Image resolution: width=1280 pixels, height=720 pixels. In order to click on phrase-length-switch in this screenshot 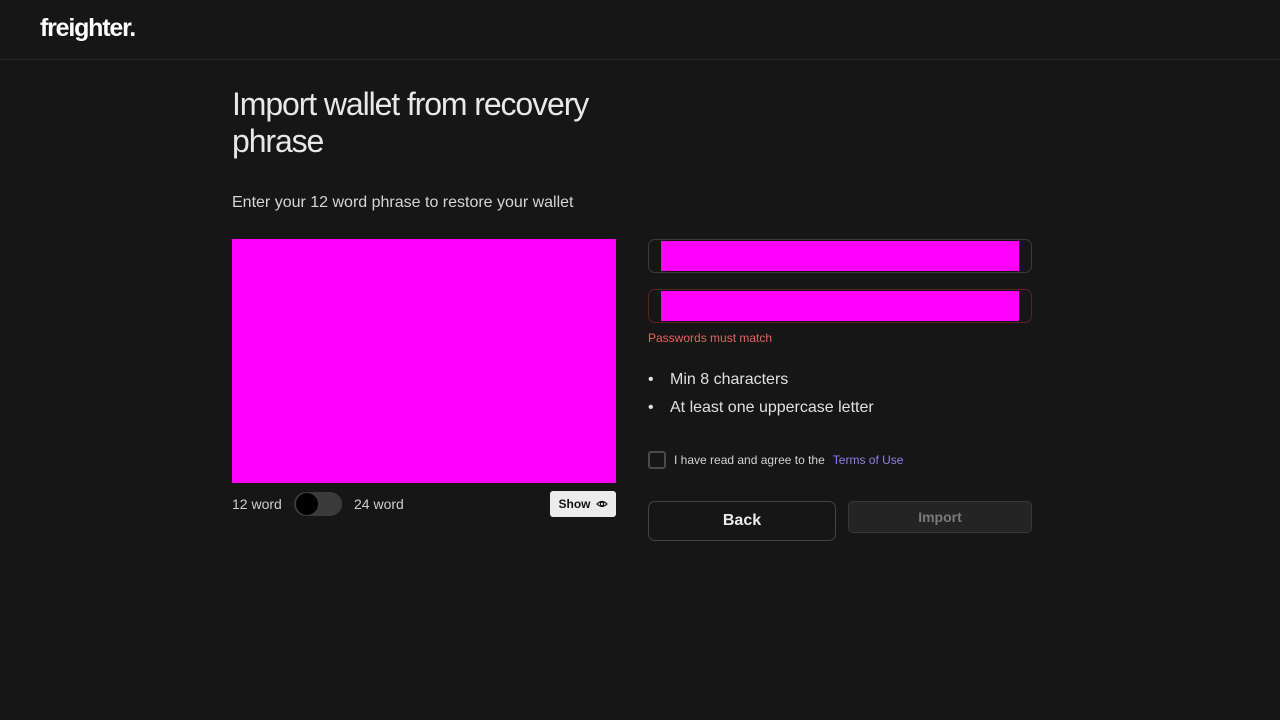, I will do `click(318, 504)`.